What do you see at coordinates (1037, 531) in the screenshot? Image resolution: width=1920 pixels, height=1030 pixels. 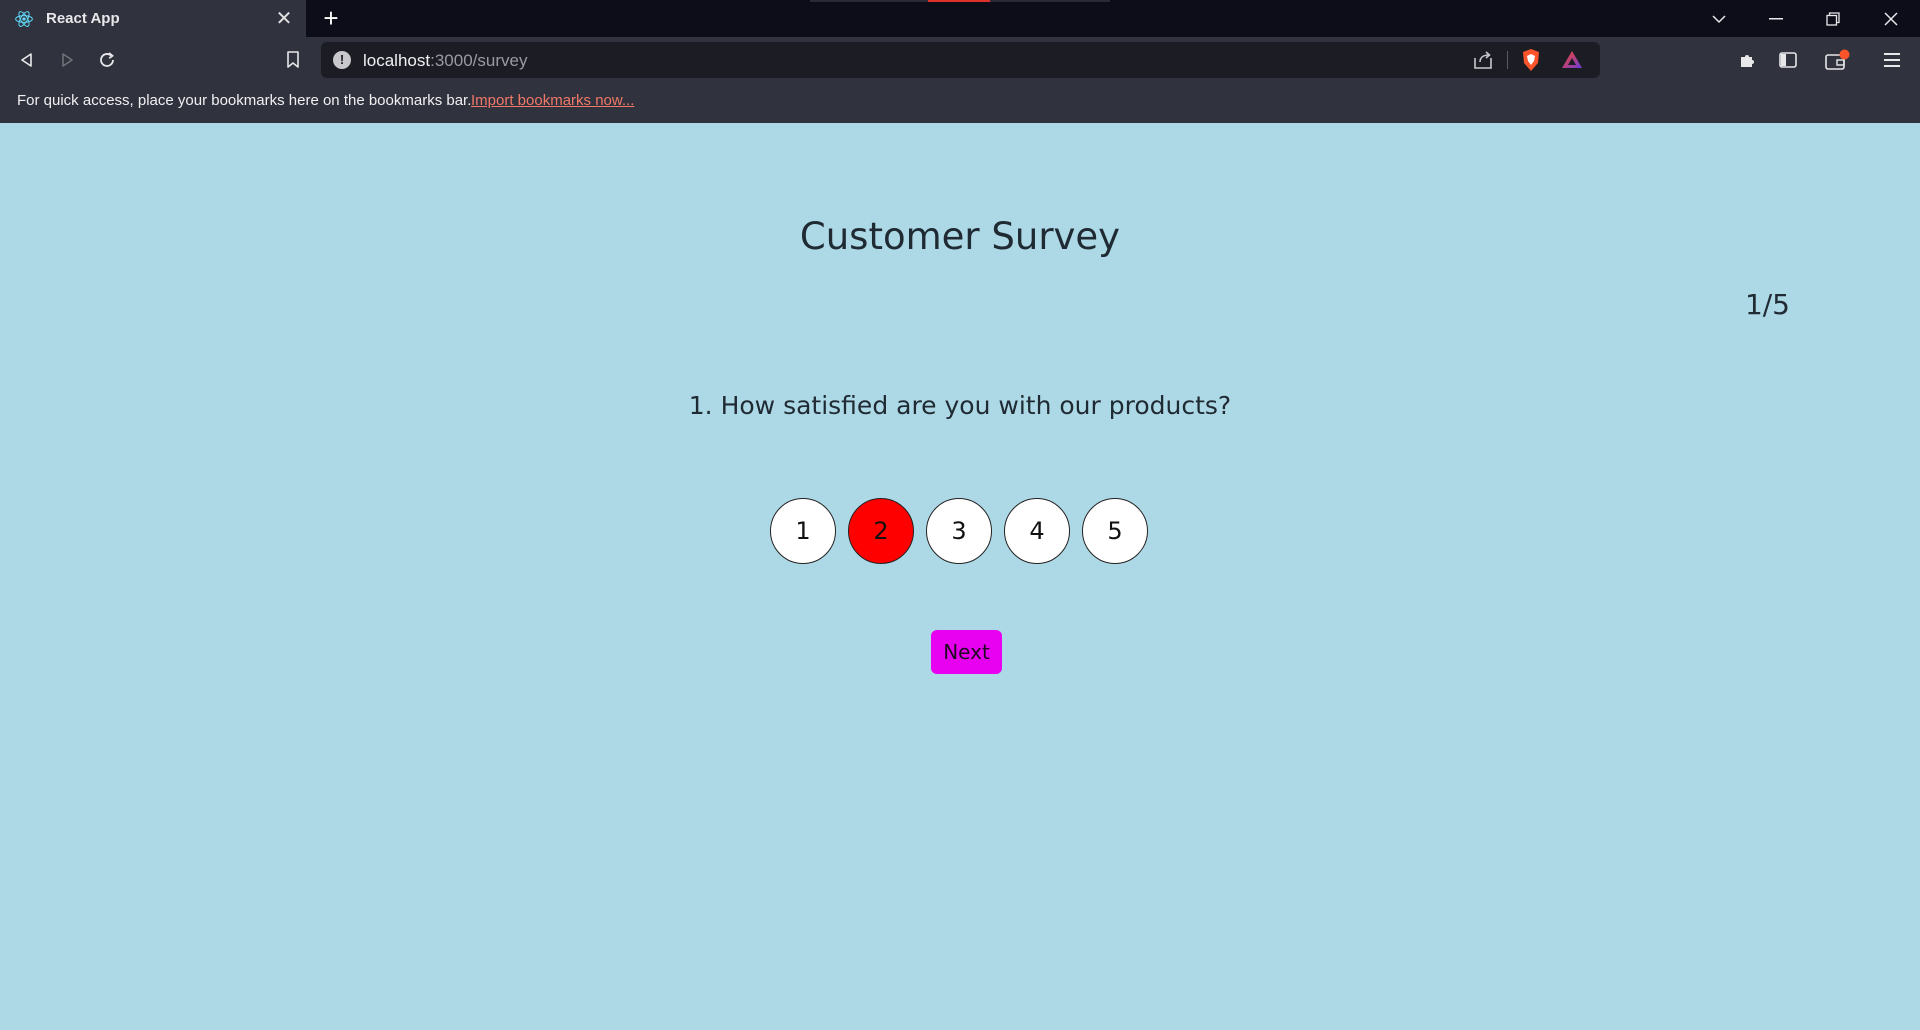 I see `rating-option-4: 4` at bounding box center [1037, 531].